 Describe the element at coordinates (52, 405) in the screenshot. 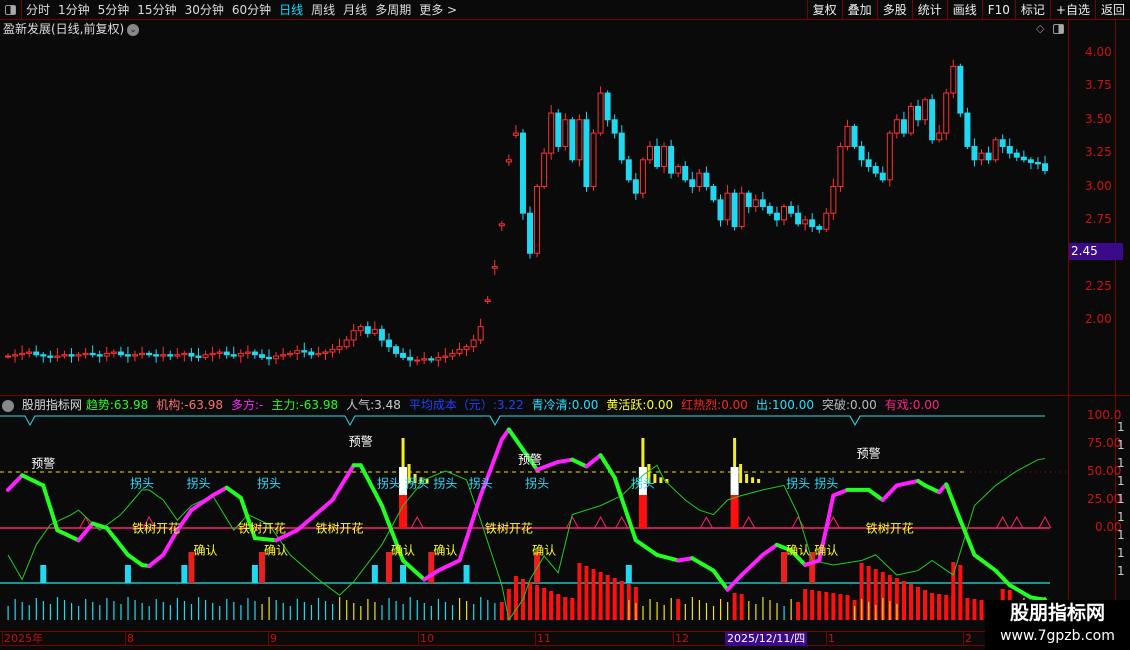

I see `indicator-name: 股朋指标网` at that location.